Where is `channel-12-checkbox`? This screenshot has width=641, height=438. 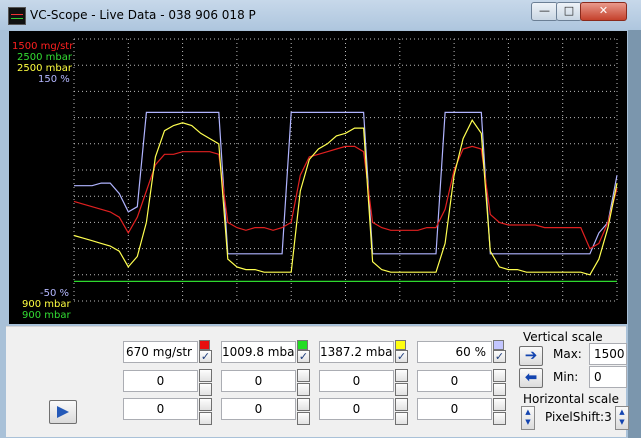 channel-12-checkbox is located at coordinates (499, 418).